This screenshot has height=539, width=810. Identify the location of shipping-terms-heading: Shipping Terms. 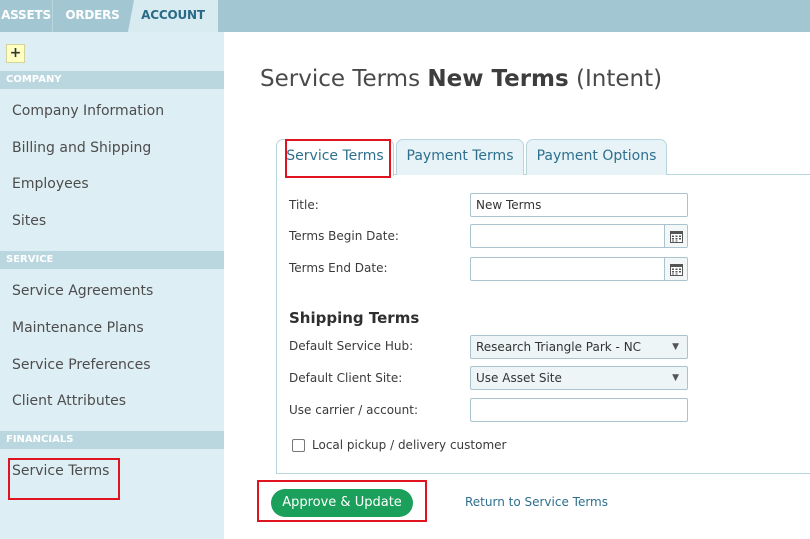
(354, 318).